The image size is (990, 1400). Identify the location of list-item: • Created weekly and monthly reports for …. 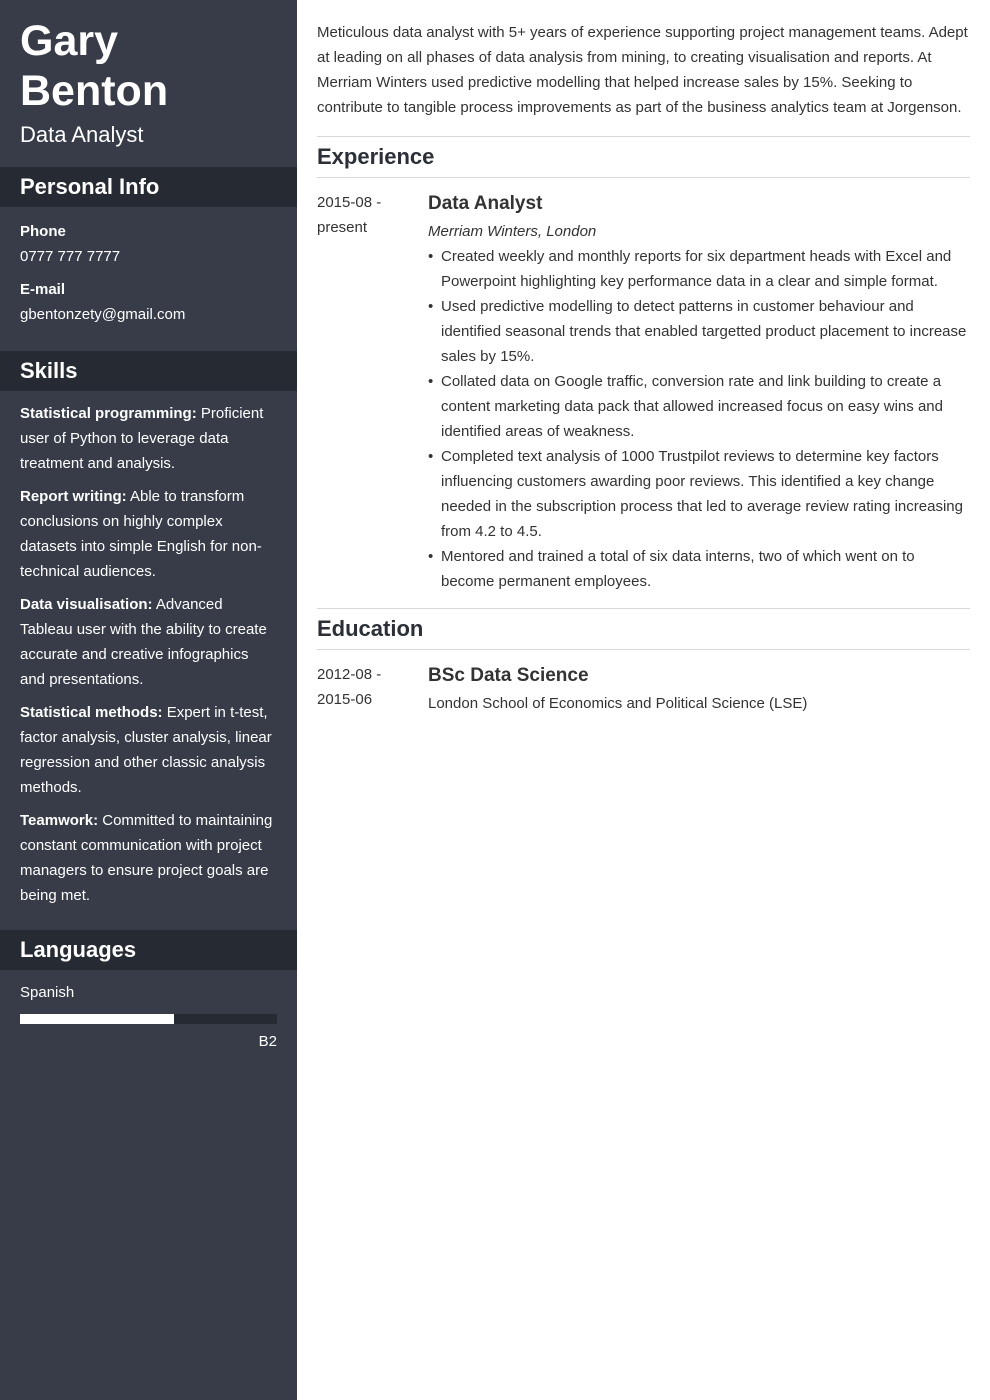
(699, 269).